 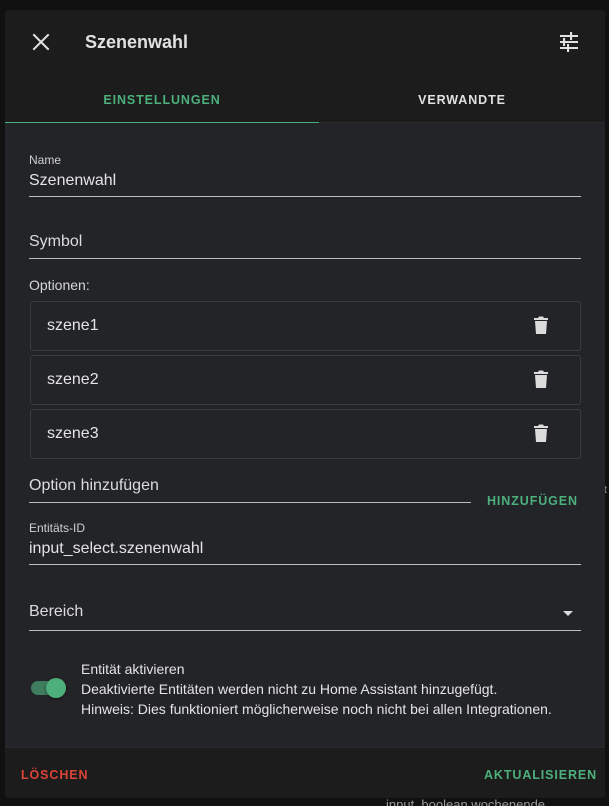 I want to click on update-button: AKTUALISIEREN, so click(x=540, y=775).